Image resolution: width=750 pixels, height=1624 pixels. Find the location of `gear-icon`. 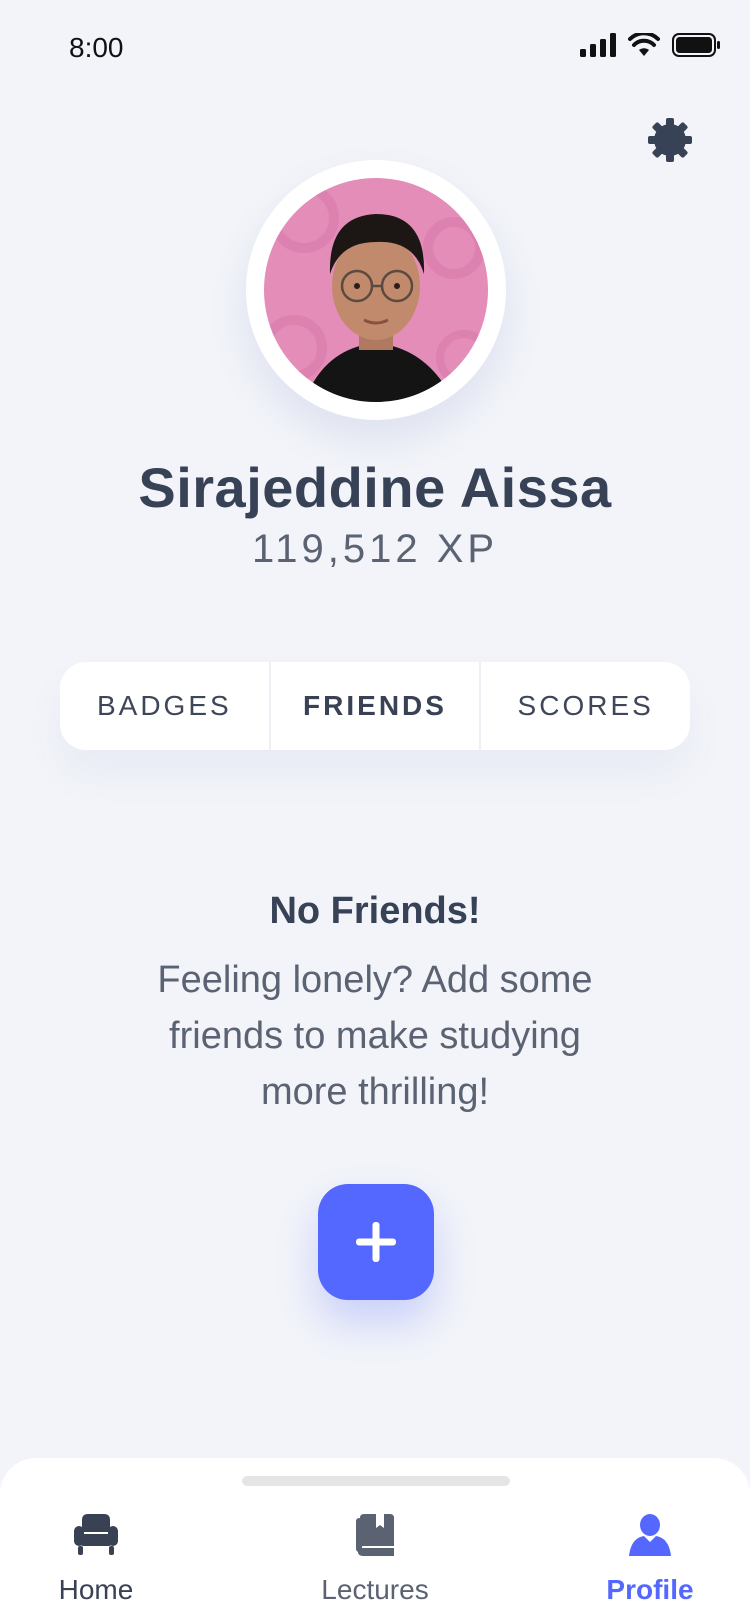

gear-icon is located at coordinates (670, 140).